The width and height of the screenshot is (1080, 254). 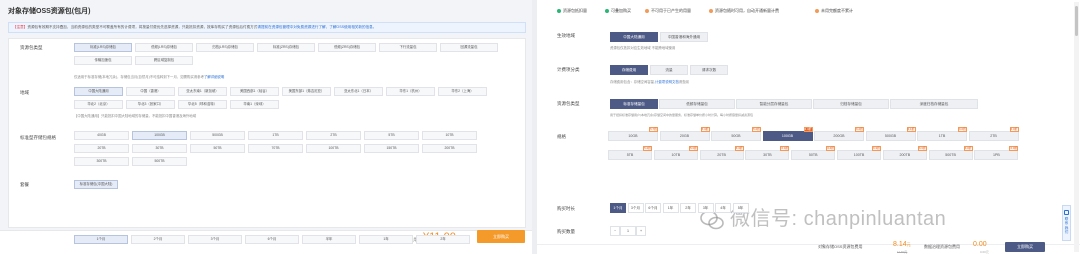 What do you see at coordinates (996, 155) in the screenshot?
I see `r-size-option: 1PB` at bounding box center [996, 155].